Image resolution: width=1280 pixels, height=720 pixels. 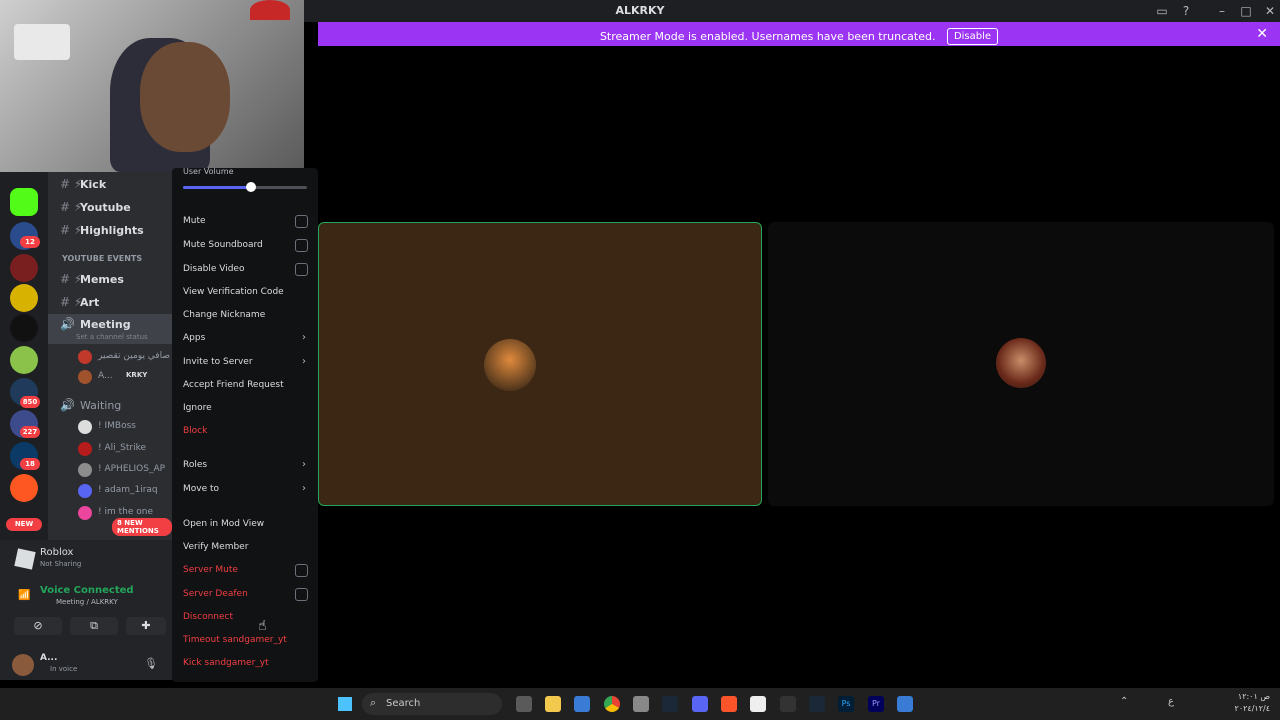 I want to click on menu-invite-to-server: Invite to Server ›, so click(x=245, y=363).